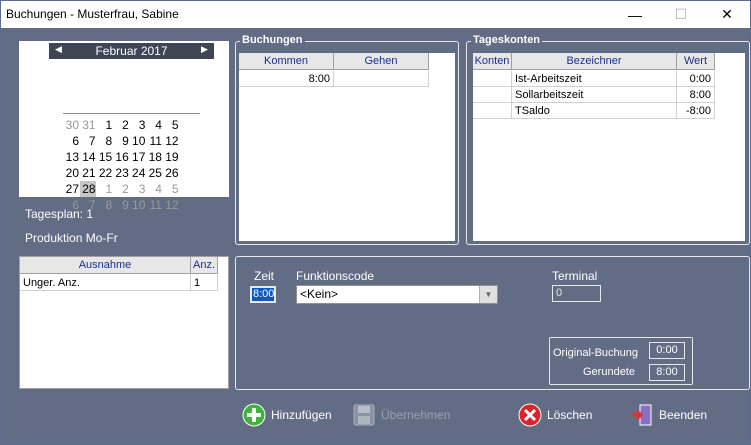 Image resolution: width=751 pixels, height=445 pixels. I want to click on calendar-day: 25, so click(154, 173).